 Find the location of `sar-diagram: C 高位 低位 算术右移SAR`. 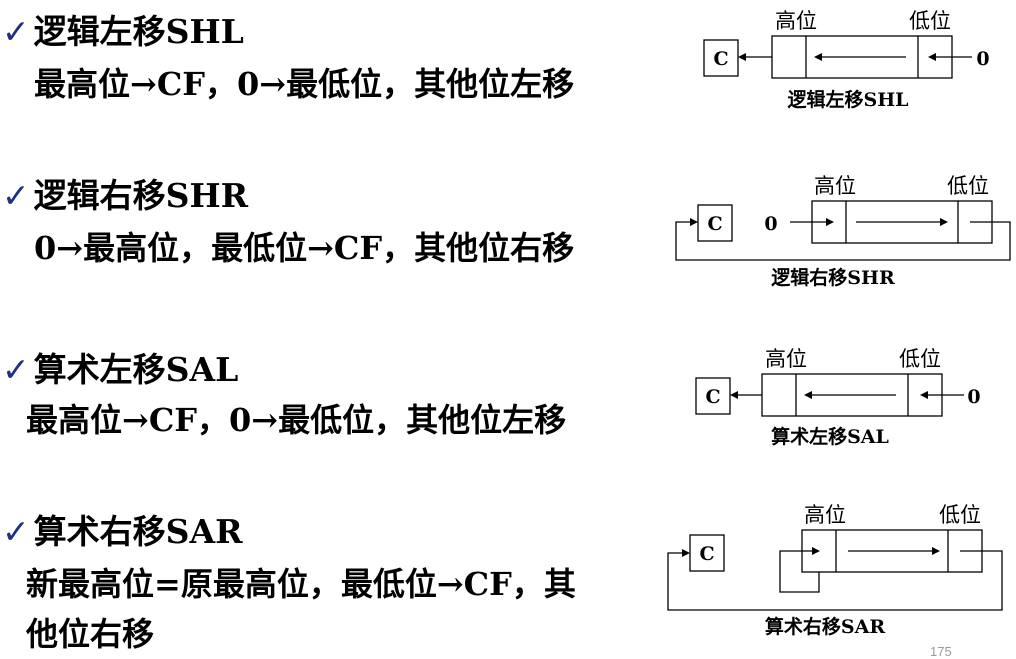

sar-diagram: C 高位 低位 算术右移SAR is located at coordinates (835, 570).